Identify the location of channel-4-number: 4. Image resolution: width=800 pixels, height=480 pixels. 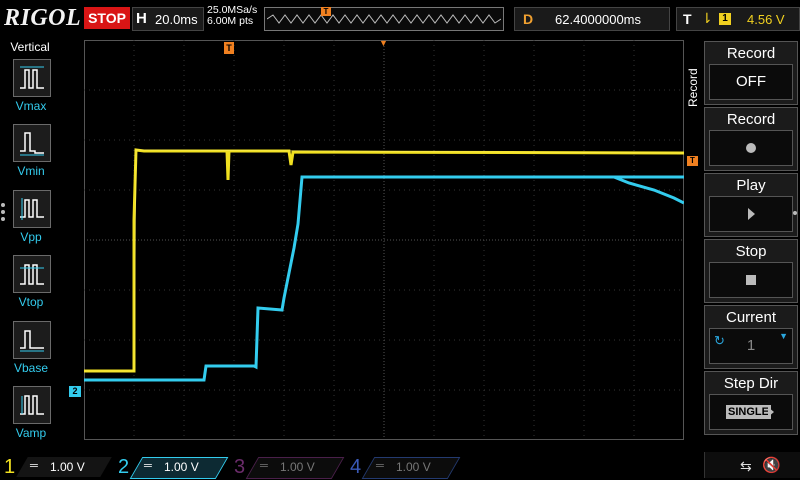
(356, 467).